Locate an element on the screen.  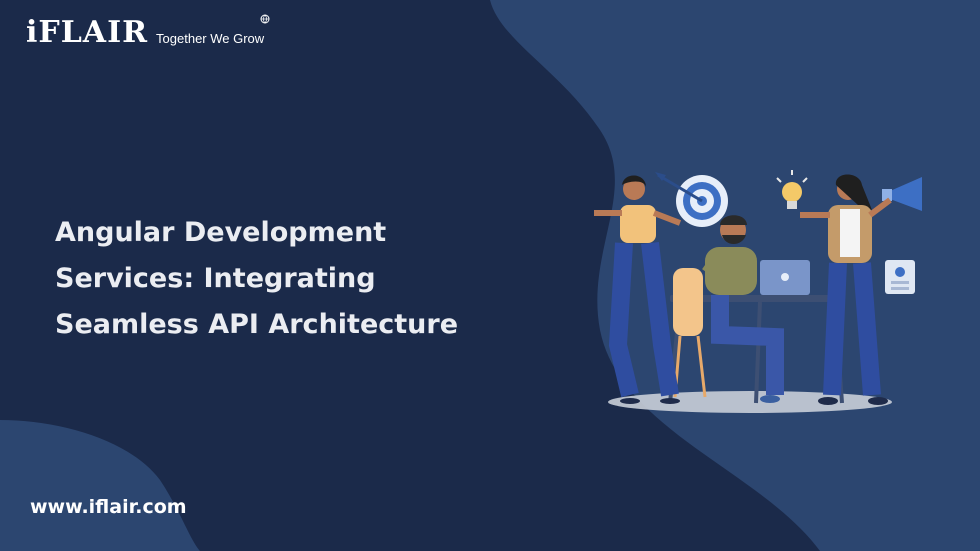
title-line-3: Seamless API Architecture is located at coordinates (257, 324).